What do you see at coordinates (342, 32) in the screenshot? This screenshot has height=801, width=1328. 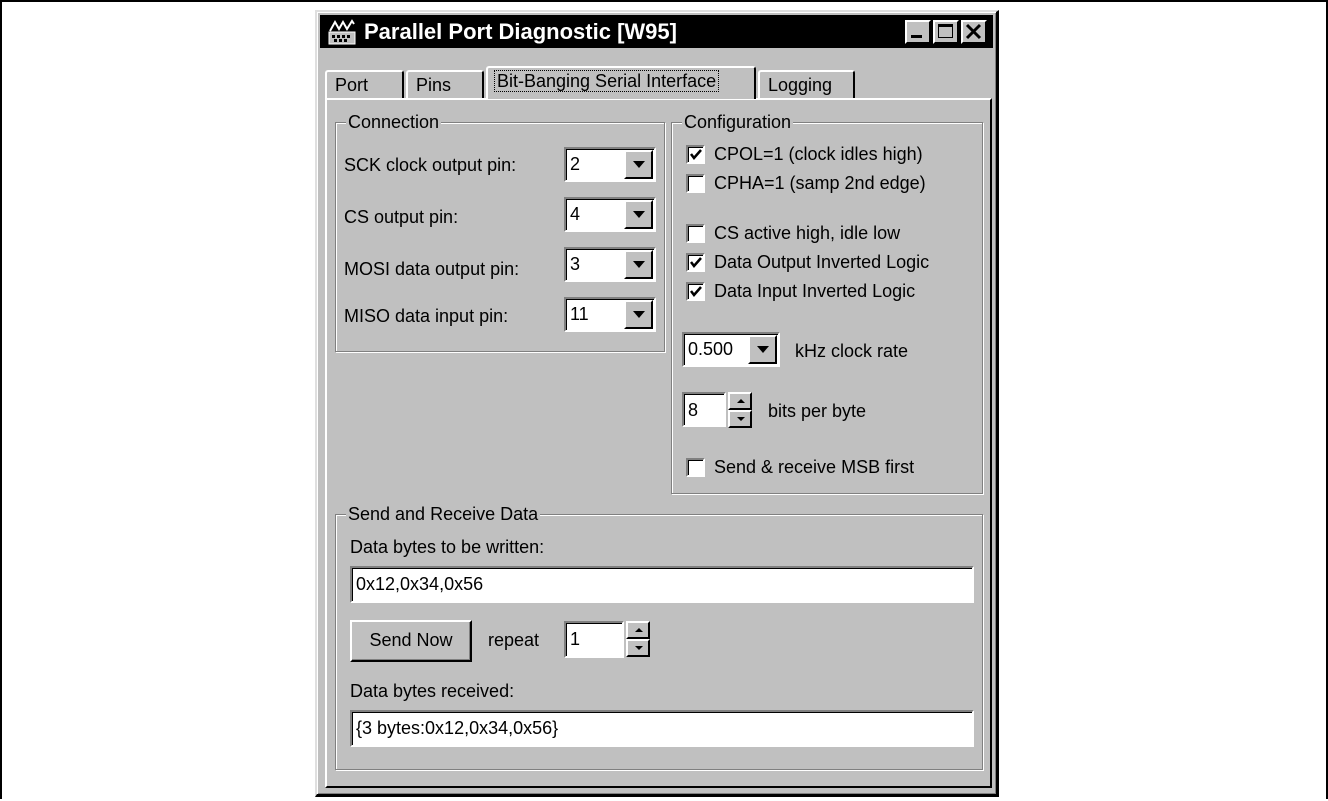 I see `parallel-port-icon` at bounding box center [342, 32].